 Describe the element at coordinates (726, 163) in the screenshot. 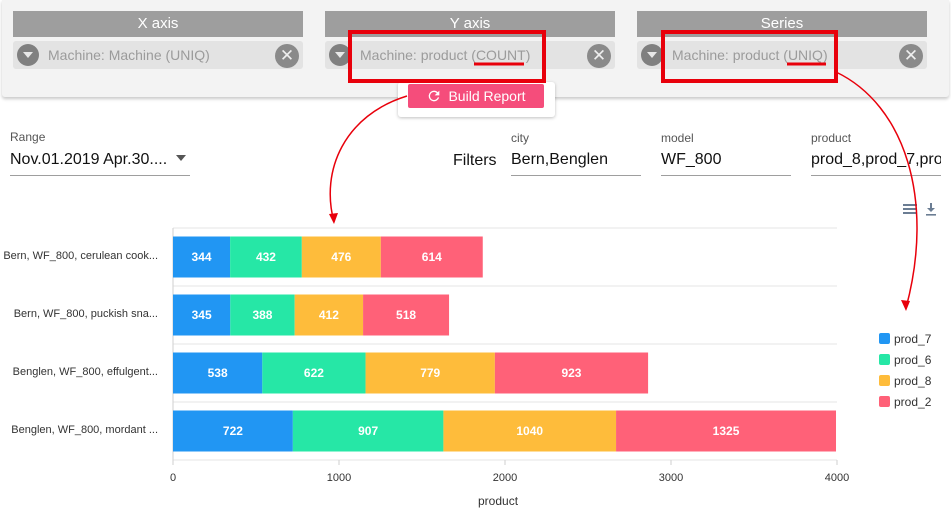

I see `model-field: WF_800` at that location.